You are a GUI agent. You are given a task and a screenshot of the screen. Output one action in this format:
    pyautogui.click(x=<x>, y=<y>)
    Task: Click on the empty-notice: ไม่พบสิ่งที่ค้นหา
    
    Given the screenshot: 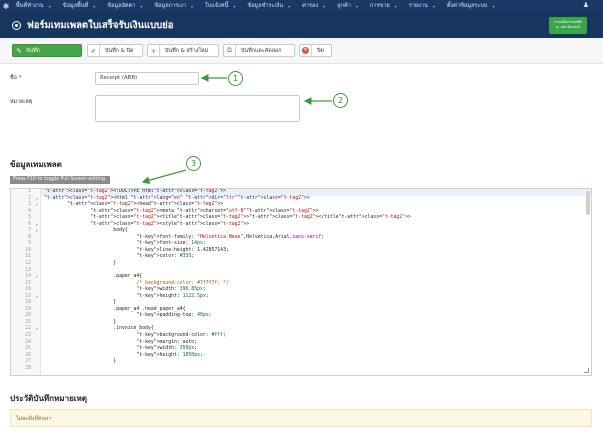 What is the action you would take?
    pyautogui.click(x=301, y=418)
    